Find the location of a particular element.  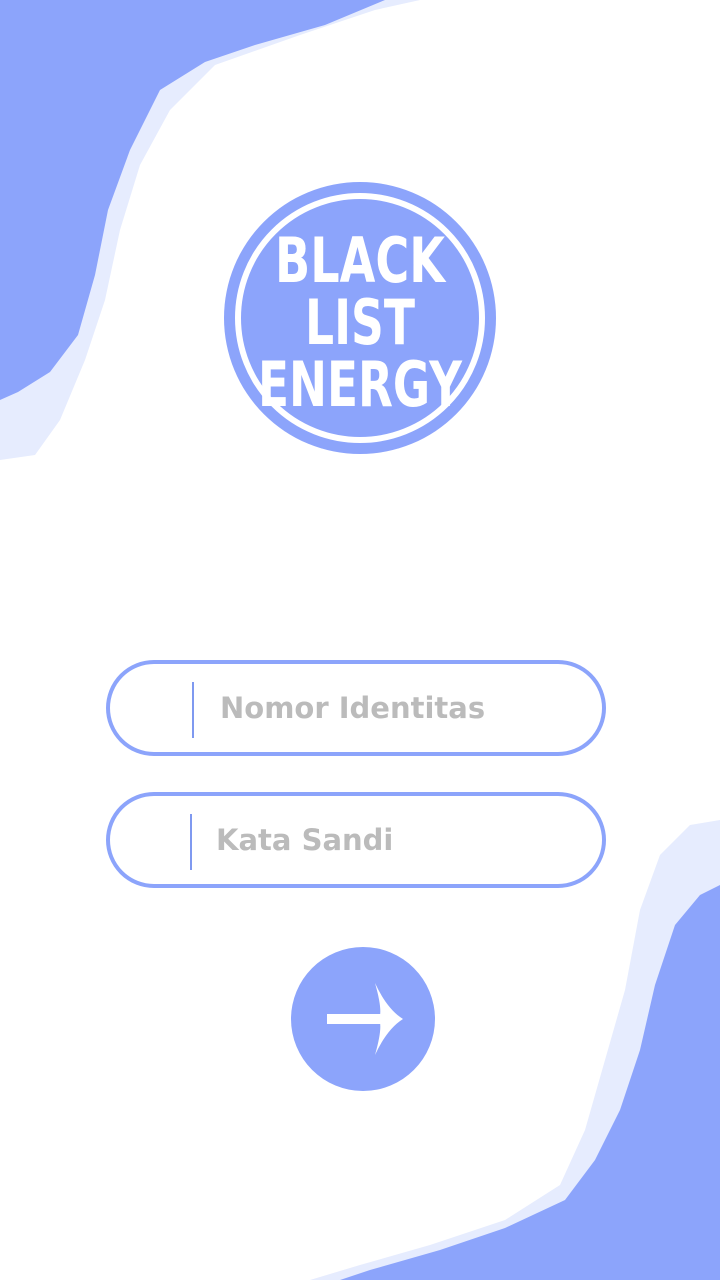

login-submit-button is located at coordinates (363, 1019).